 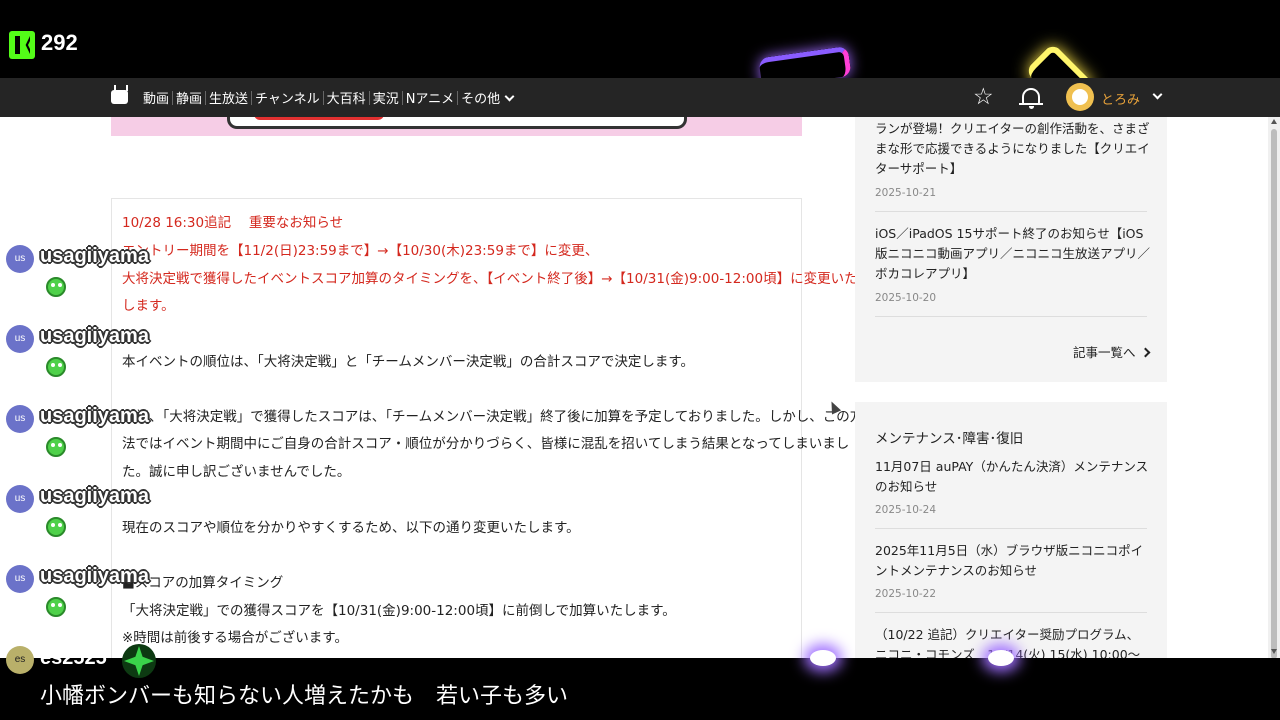 I want to click on nav-item-anime: Nアニメ, so click(x=430, y=97).